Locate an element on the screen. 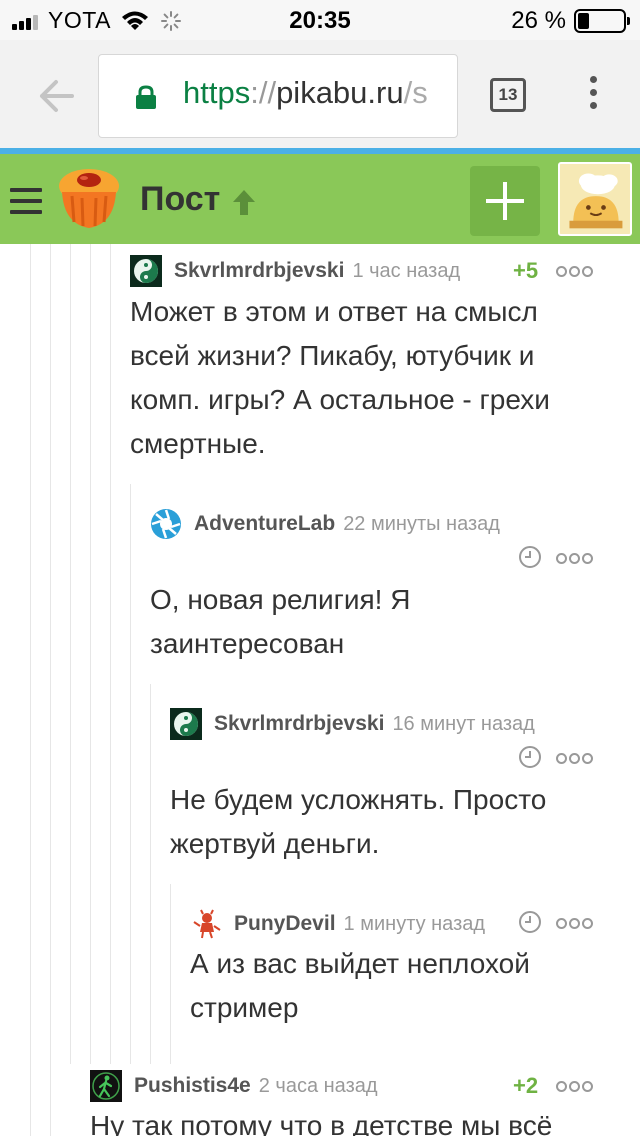 The height and width of the screenshot is (1136, 640). comment-username: PunyDevil is located at coordinates (285, 924).